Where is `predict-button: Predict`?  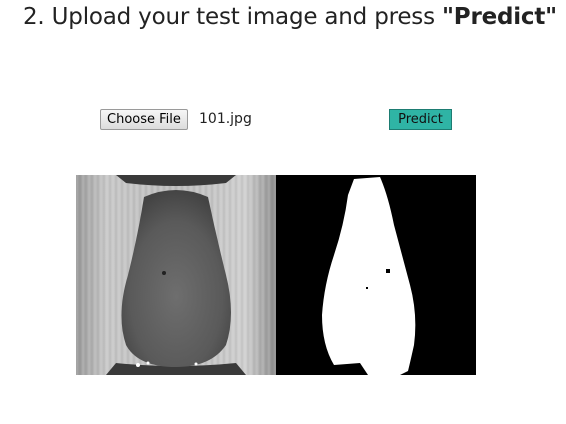
predict-button: Predict is located at coordinates (420, 119).